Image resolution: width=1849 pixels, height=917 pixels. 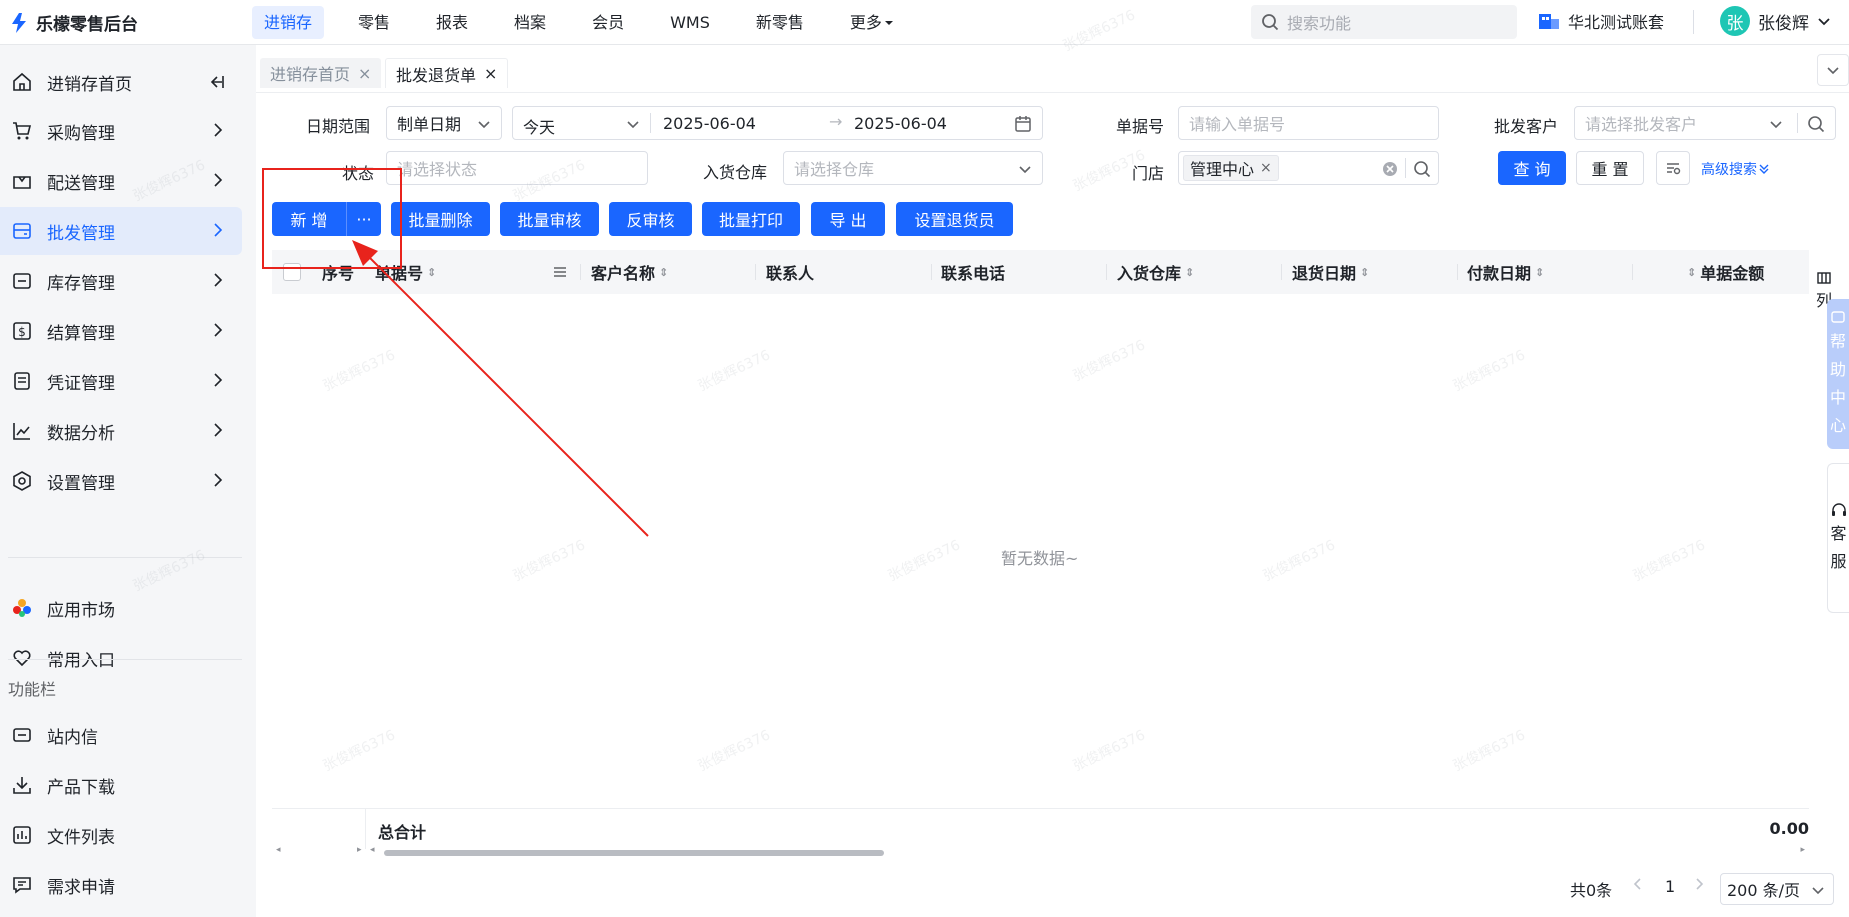 I want to click on collapse-sidebar-icon, so click(x=217, y=82).